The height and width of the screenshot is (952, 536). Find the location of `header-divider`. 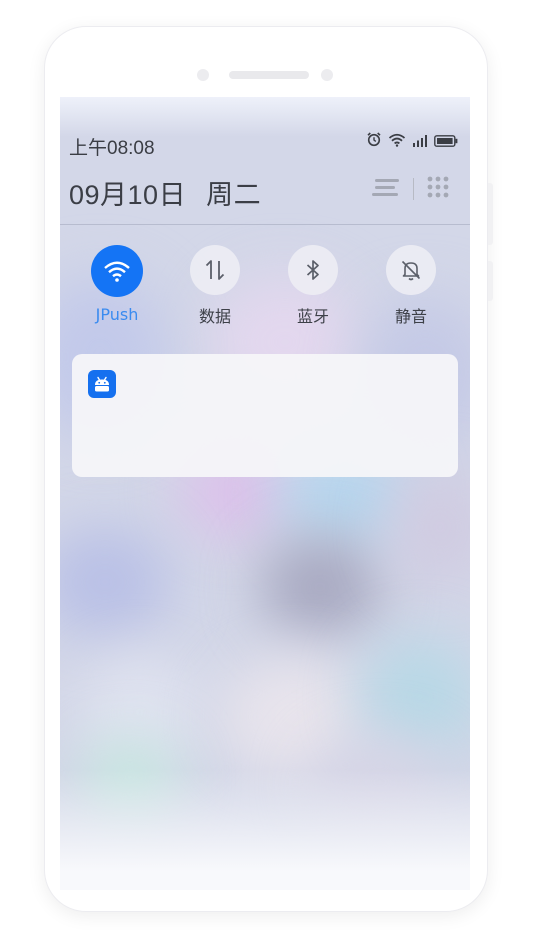

header-divider is located at coordinates (265, 224).